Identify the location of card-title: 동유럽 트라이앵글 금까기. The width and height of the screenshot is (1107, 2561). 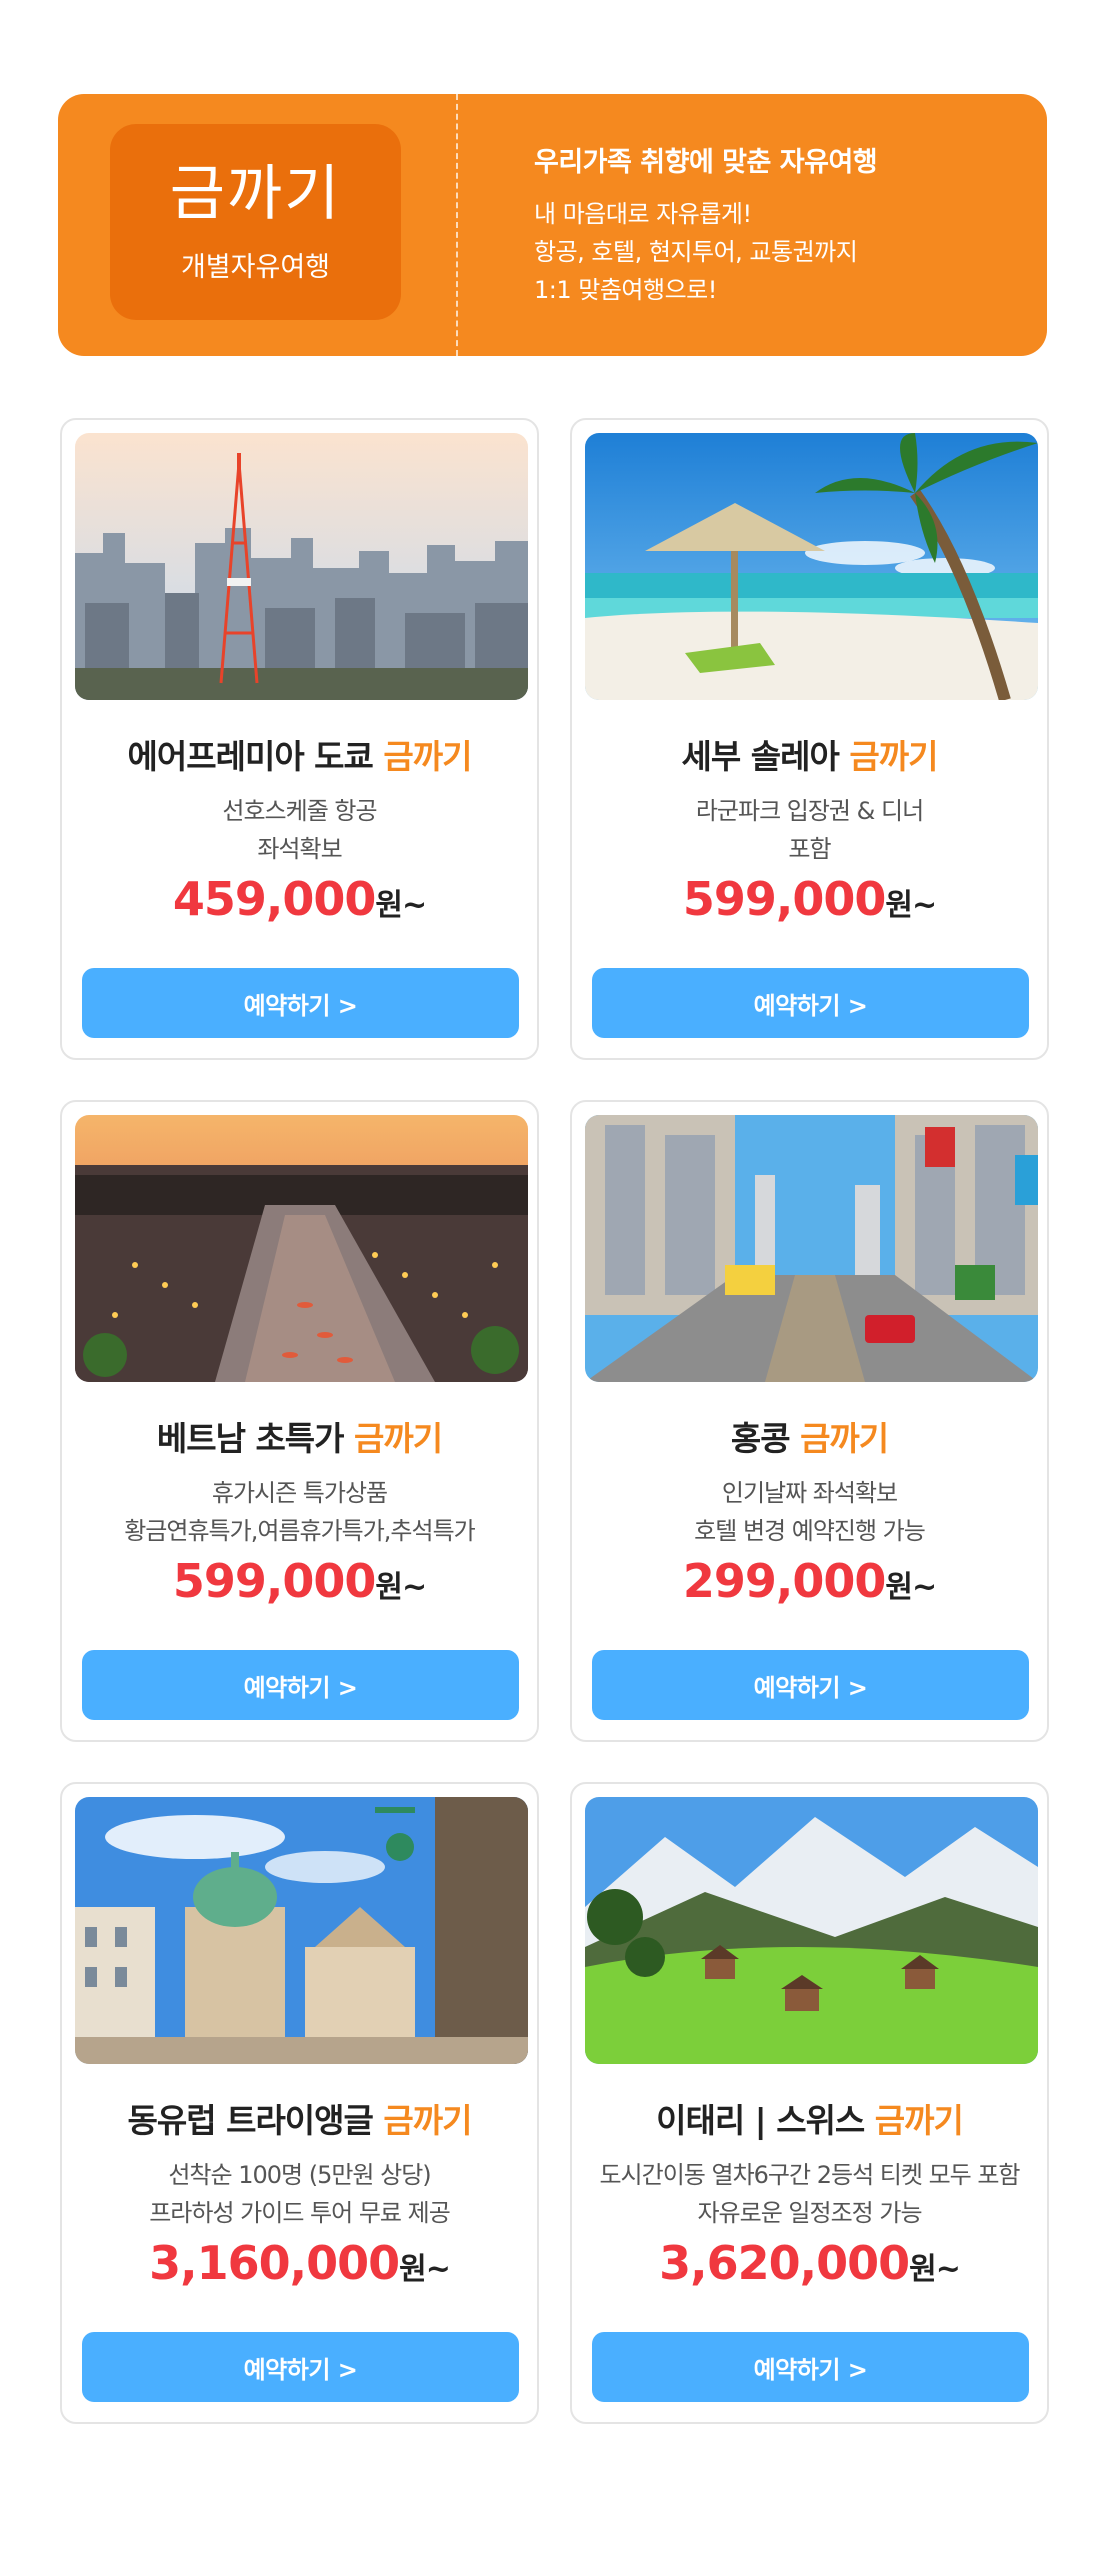
(300, 2120).